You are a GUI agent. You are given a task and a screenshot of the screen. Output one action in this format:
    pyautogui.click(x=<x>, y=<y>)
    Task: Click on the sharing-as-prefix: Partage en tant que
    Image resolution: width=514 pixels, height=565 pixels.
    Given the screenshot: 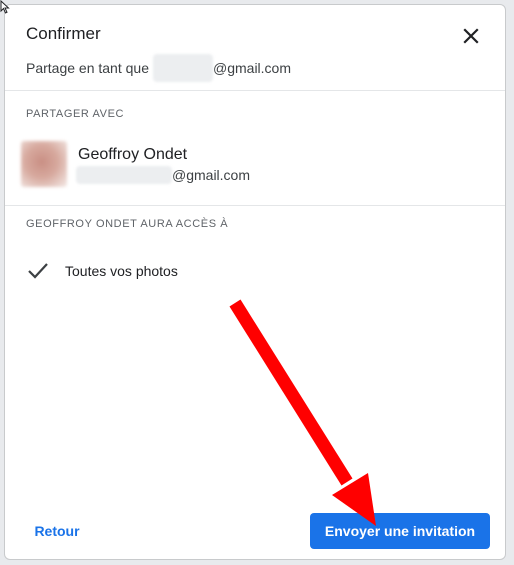 What is the action you would take?
    pyautogui.click(x=87, y=68)
    